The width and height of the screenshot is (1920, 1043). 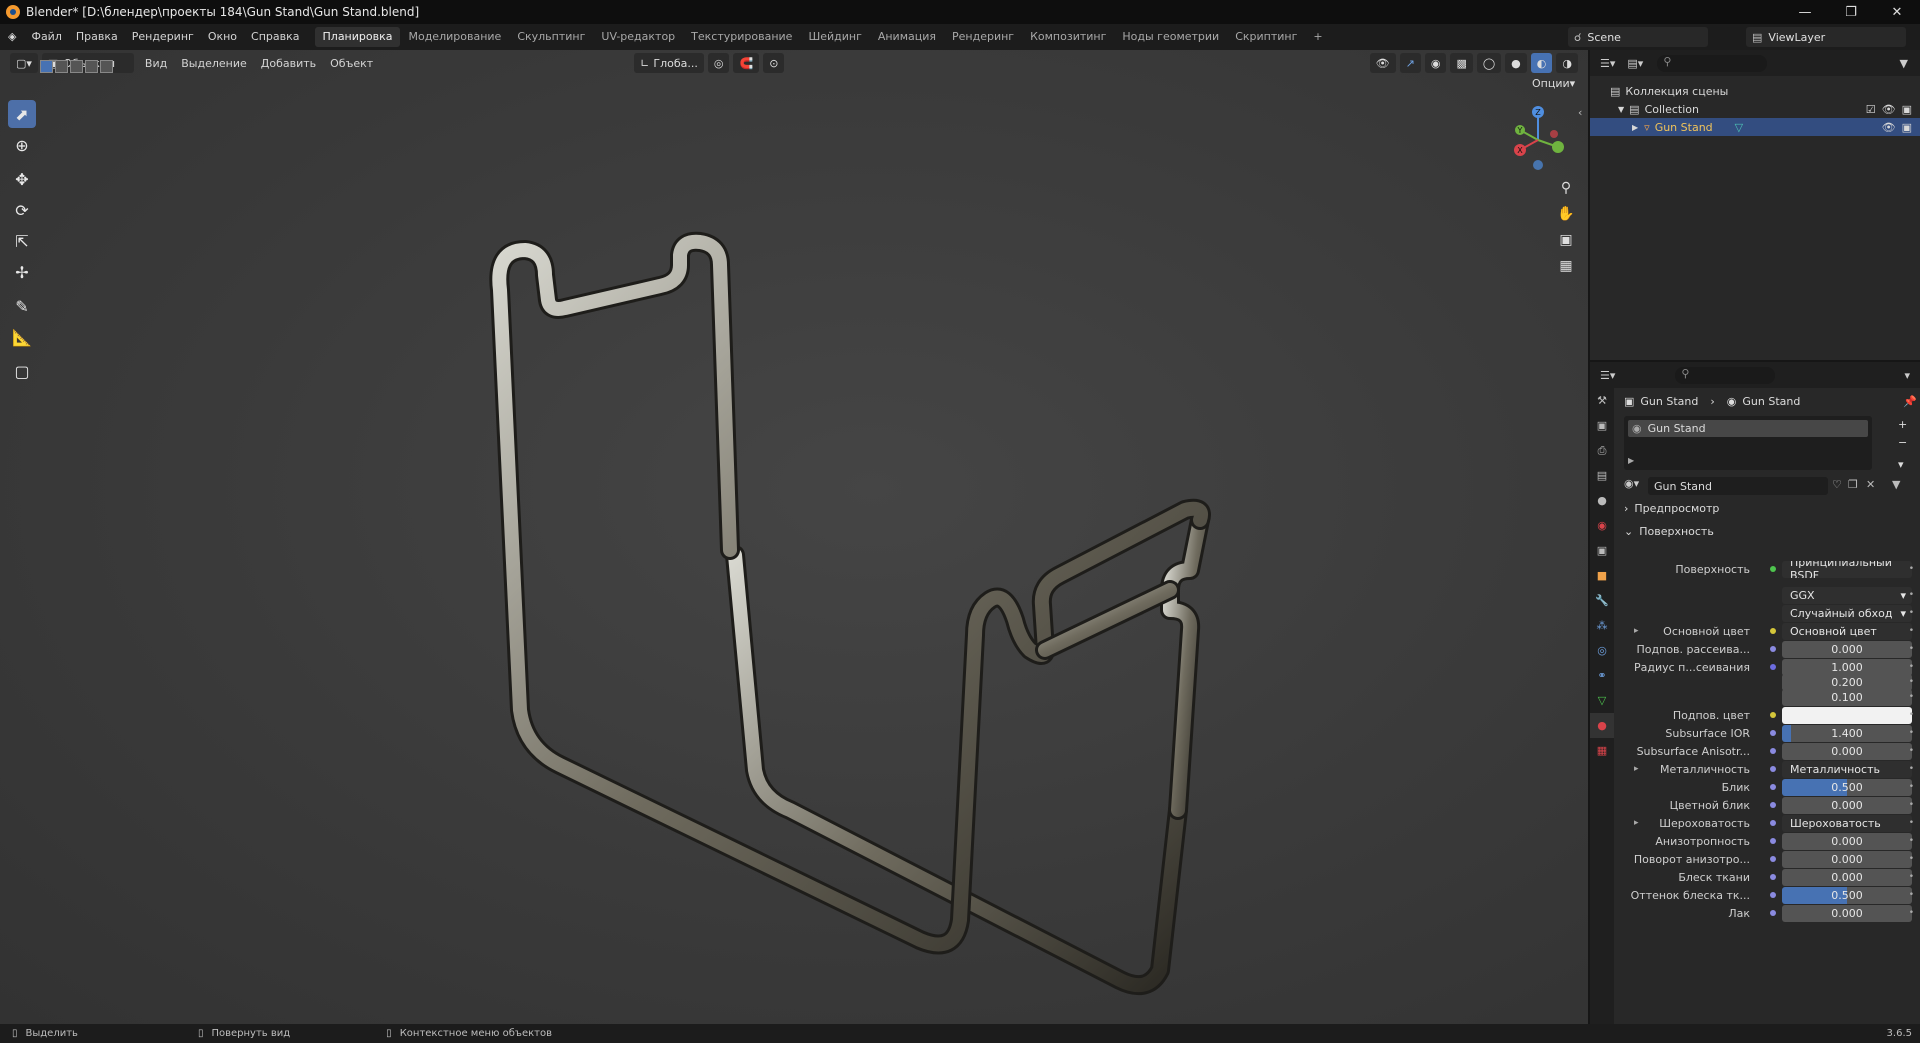 I want to click on object-tab-icon: ■, so click(x=1602, y=575).